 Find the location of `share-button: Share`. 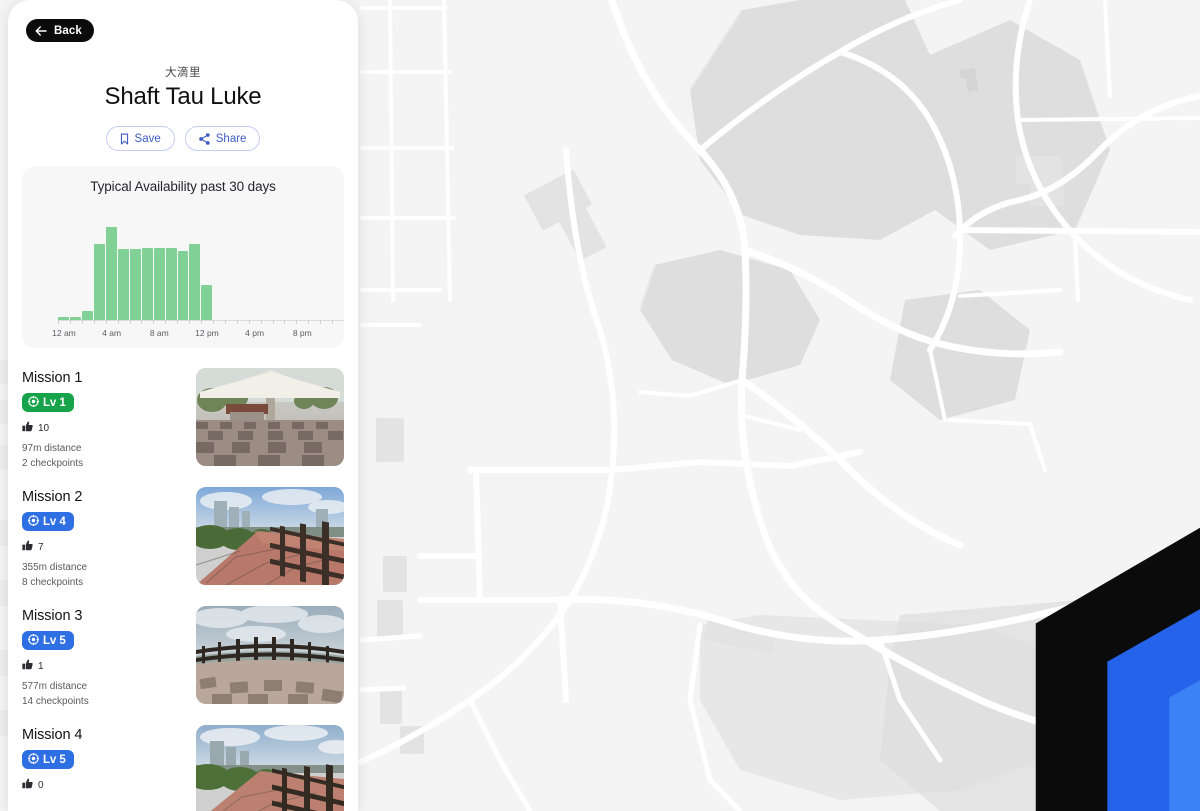

share-button: Share is located at coordinates (222, 139).